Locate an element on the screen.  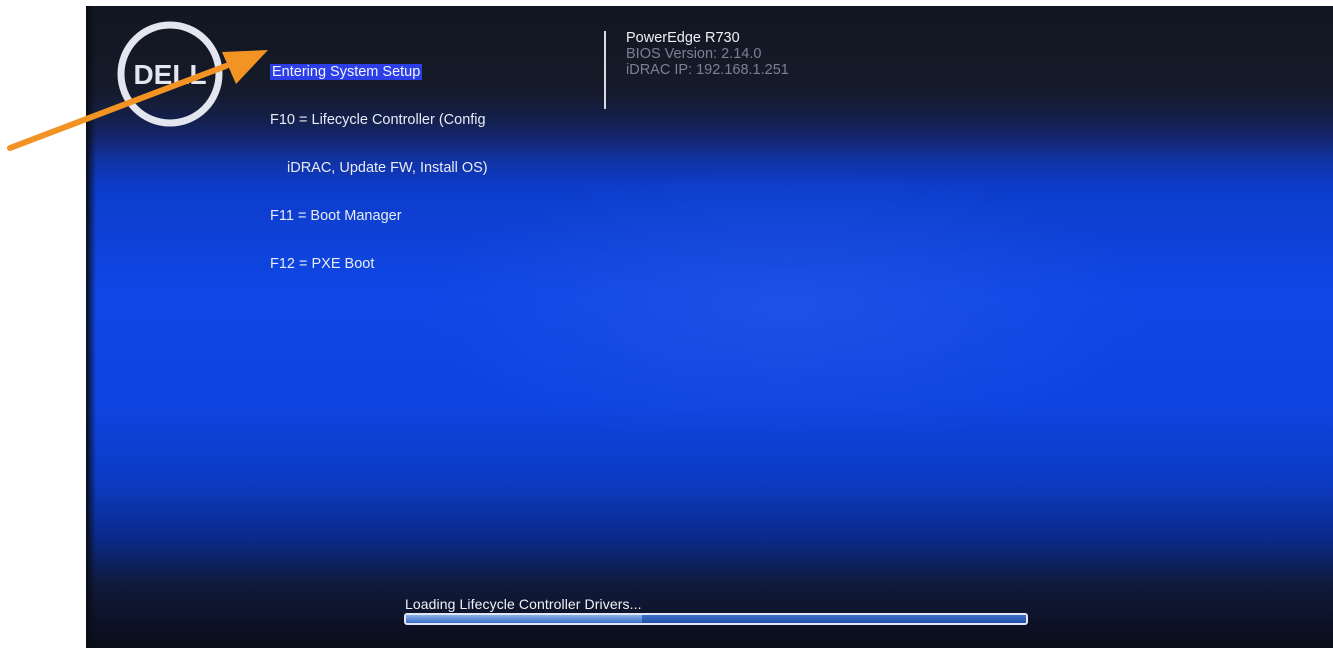
progress-bar is located at coordinates (716, 619).